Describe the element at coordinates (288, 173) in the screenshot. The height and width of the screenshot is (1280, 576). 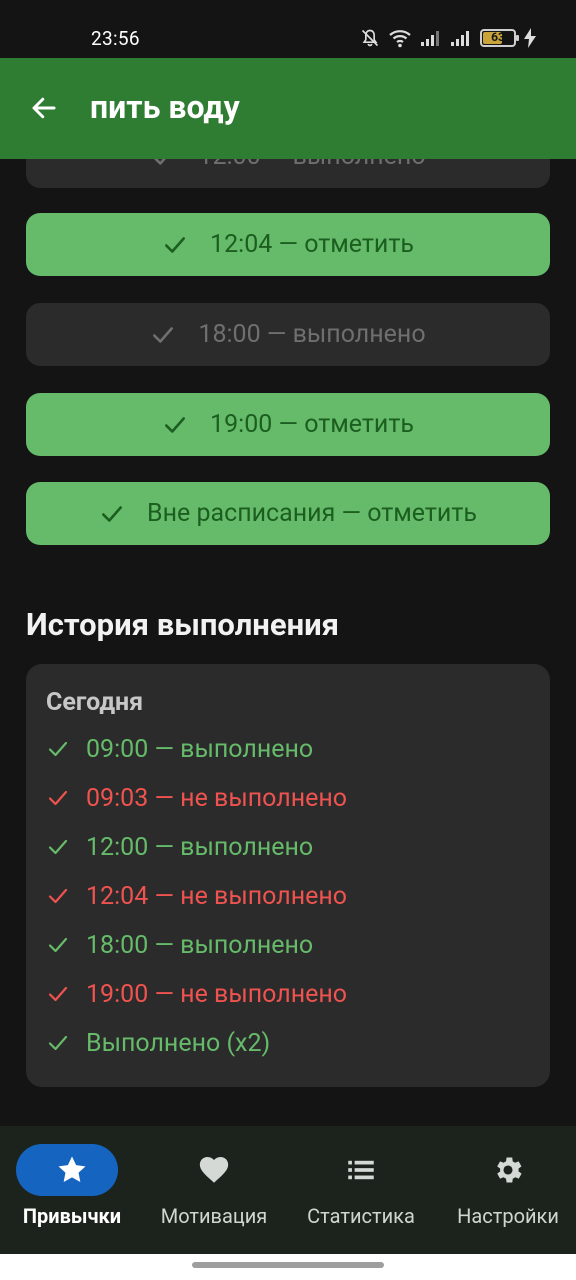
I see `slot-button-12-00: 12:00 — выполнено` at that location.